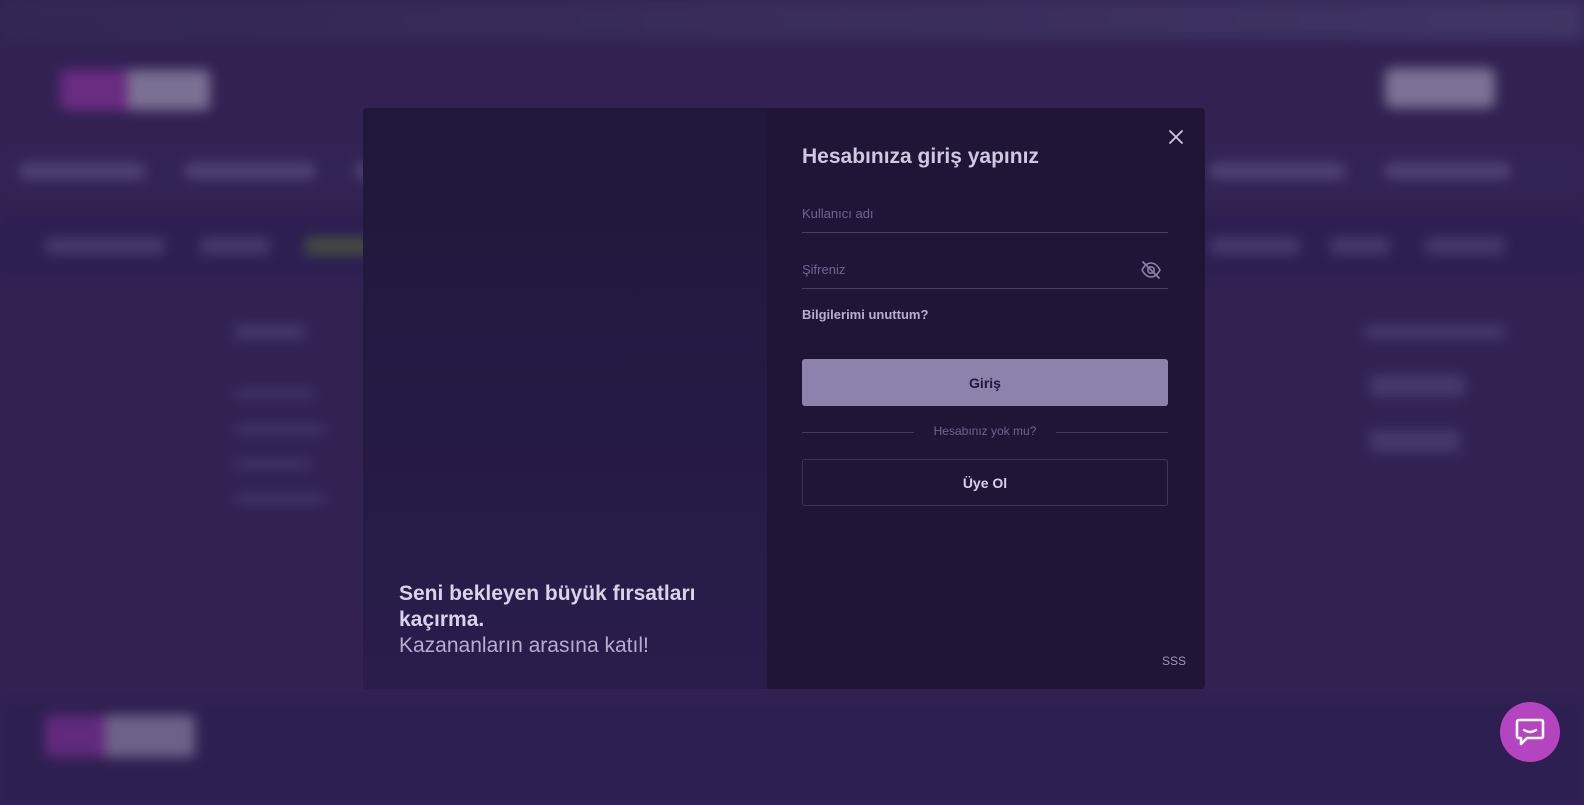  I want to click on chat-widget-button, so click(1530, 732).